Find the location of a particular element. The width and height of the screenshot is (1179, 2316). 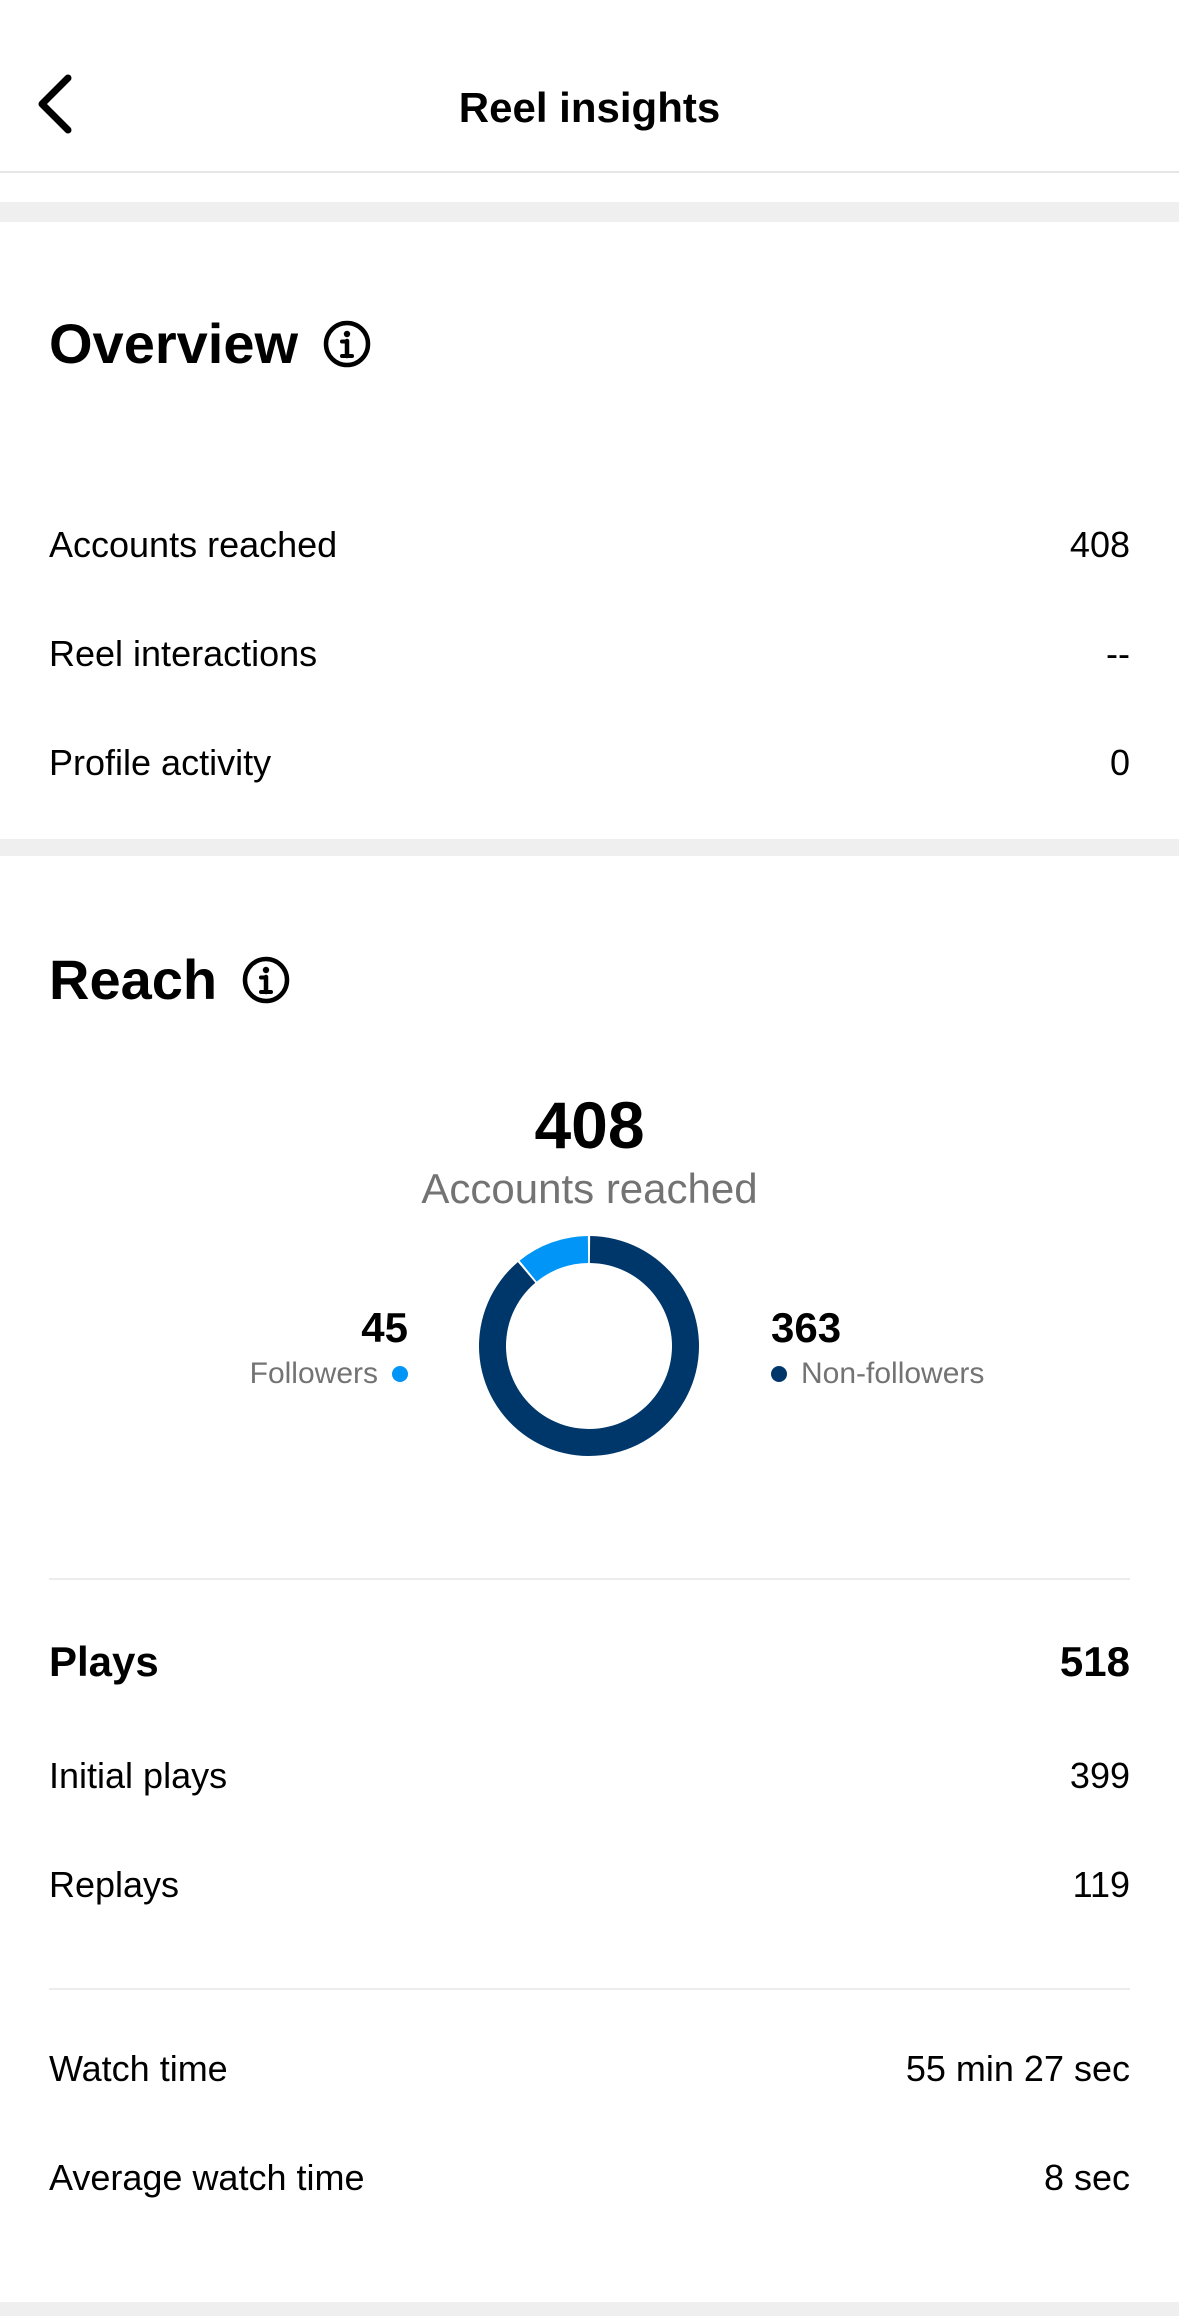

row-label: Reel interactions is located at coordinates (183, 653).